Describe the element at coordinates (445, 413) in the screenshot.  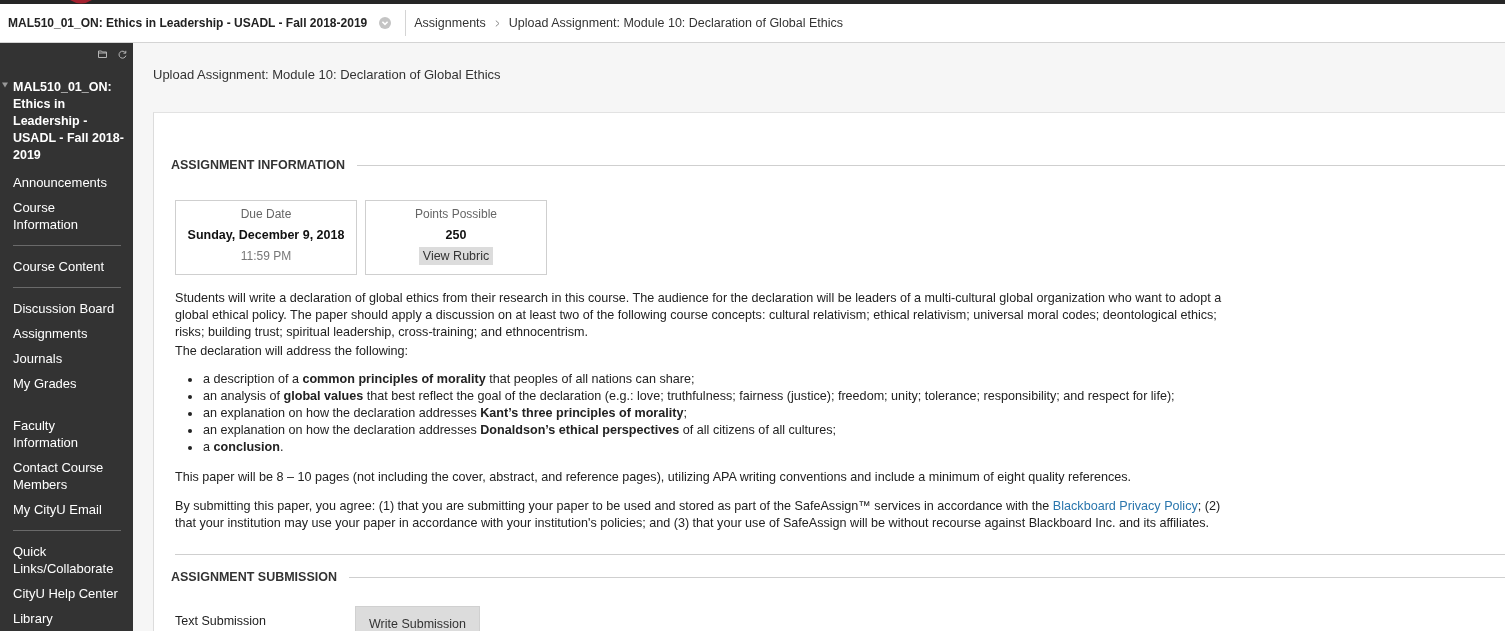
I see `requirement-item: an explanation on how the declaration addresses Kant’s three principles of morality;` at that location.